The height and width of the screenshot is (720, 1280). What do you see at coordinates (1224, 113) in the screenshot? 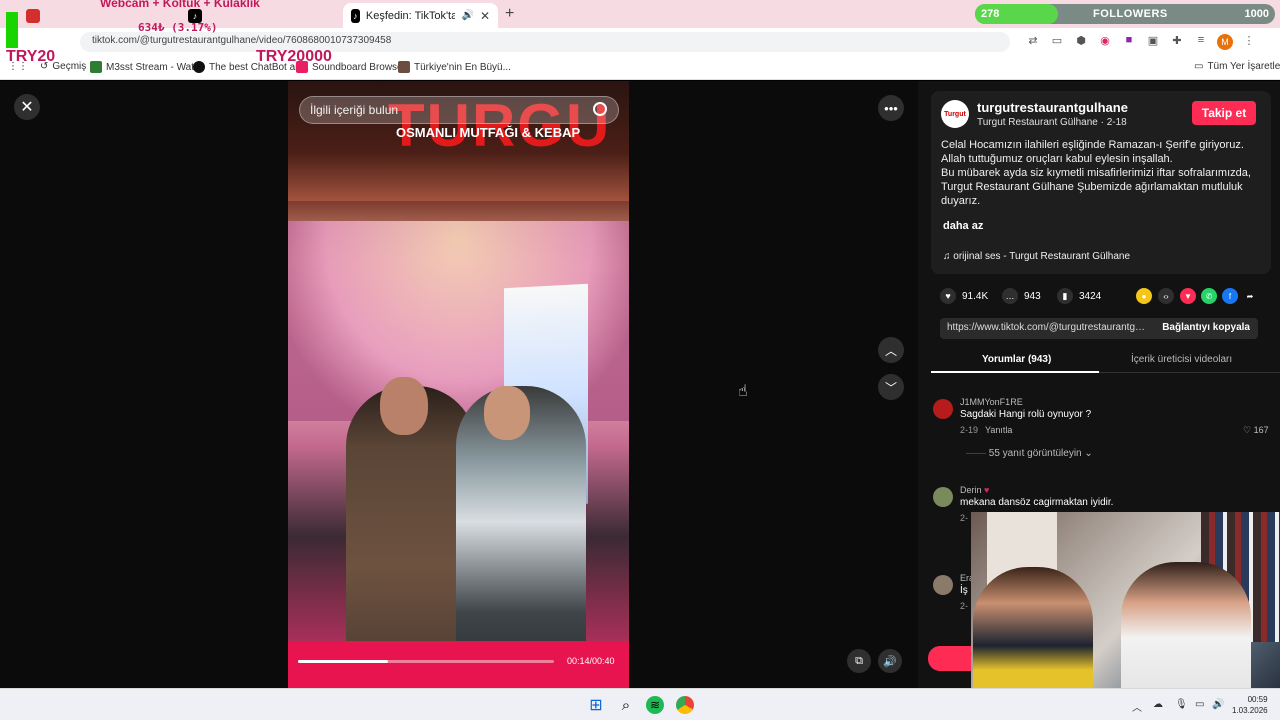
I see `follow-button: Takip et` at bounding box center [1224, 113].